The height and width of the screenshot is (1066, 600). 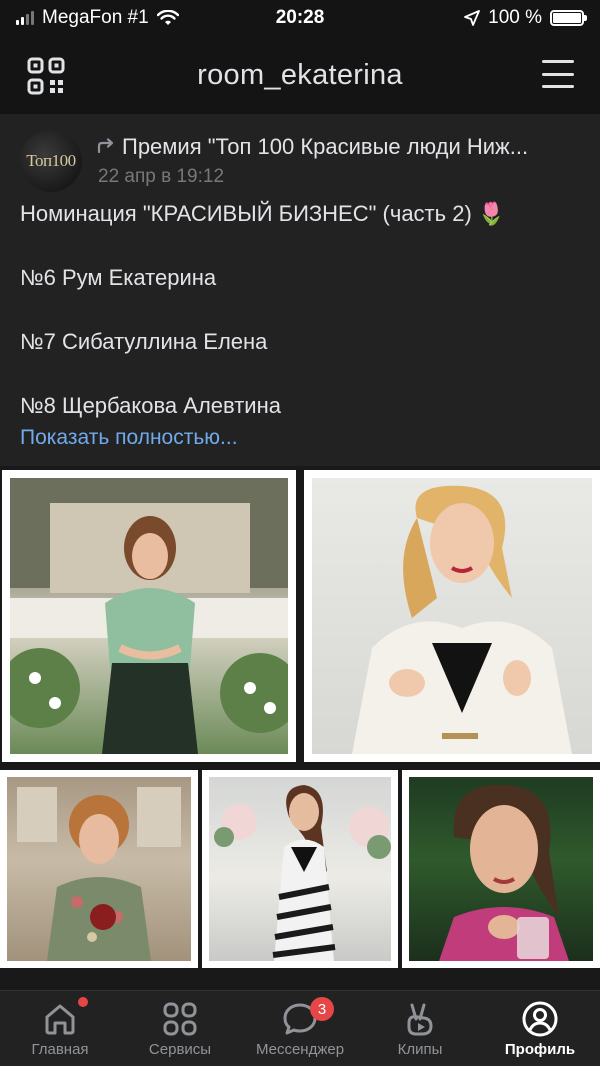 I want to click on battery-icon, so click(x=568, y=18).